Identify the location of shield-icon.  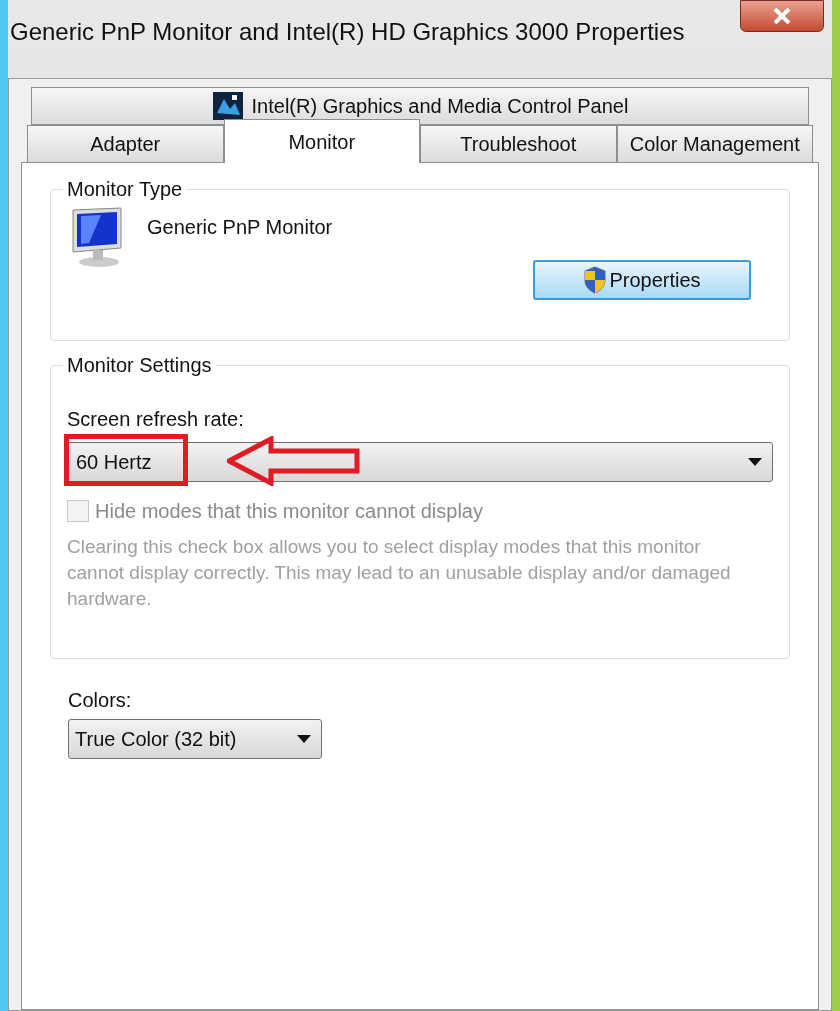
(595, 280).